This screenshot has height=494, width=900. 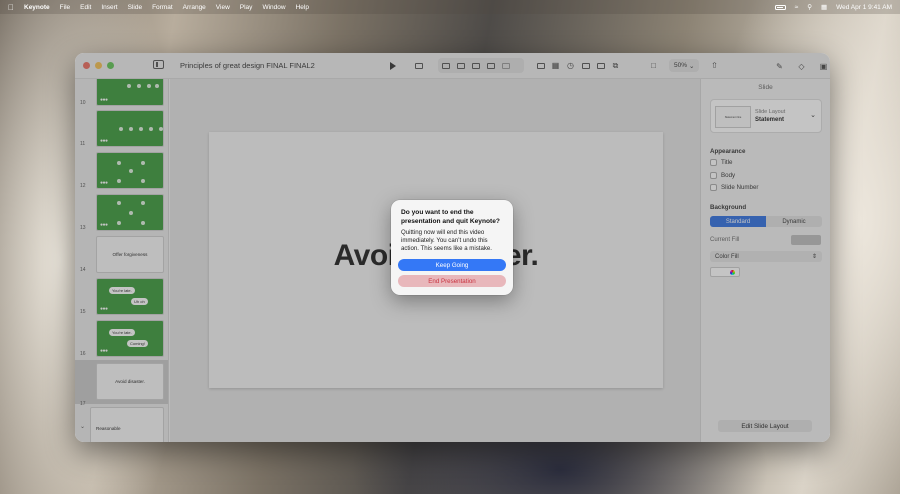 I want to click on menu-bar-clock: Wed Apr 1 9:41 AM, so click(x=864, y=7).